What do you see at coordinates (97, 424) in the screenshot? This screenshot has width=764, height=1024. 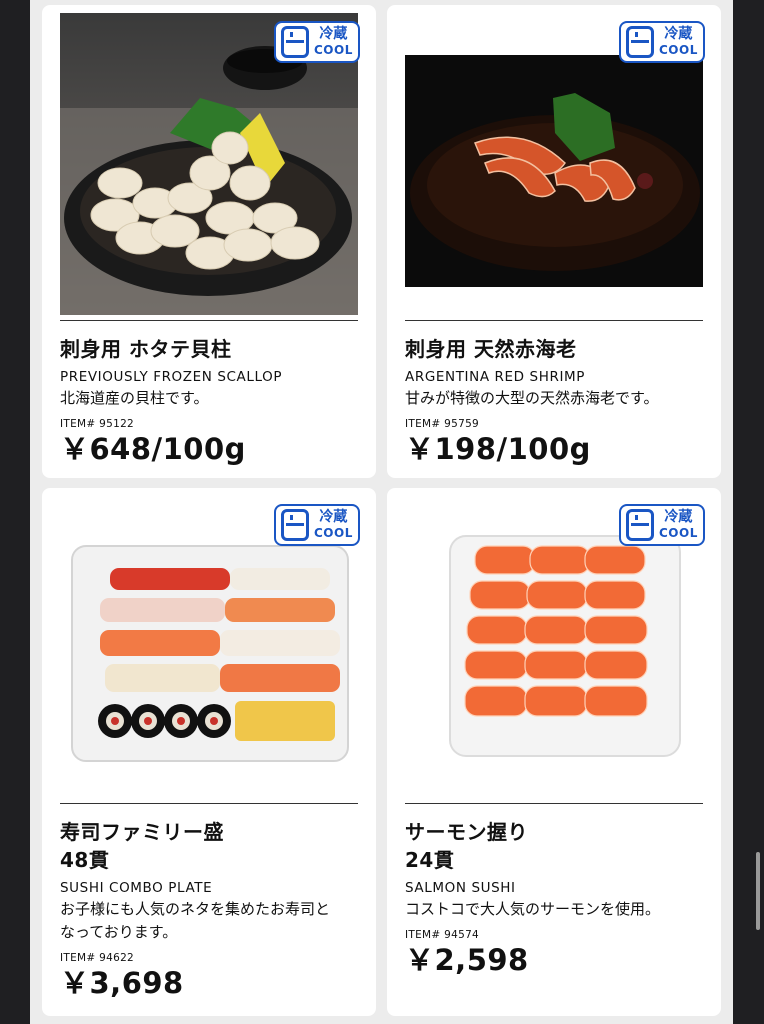 I see `item-number: ITEM# 95122` at bounding box center [97, 424].